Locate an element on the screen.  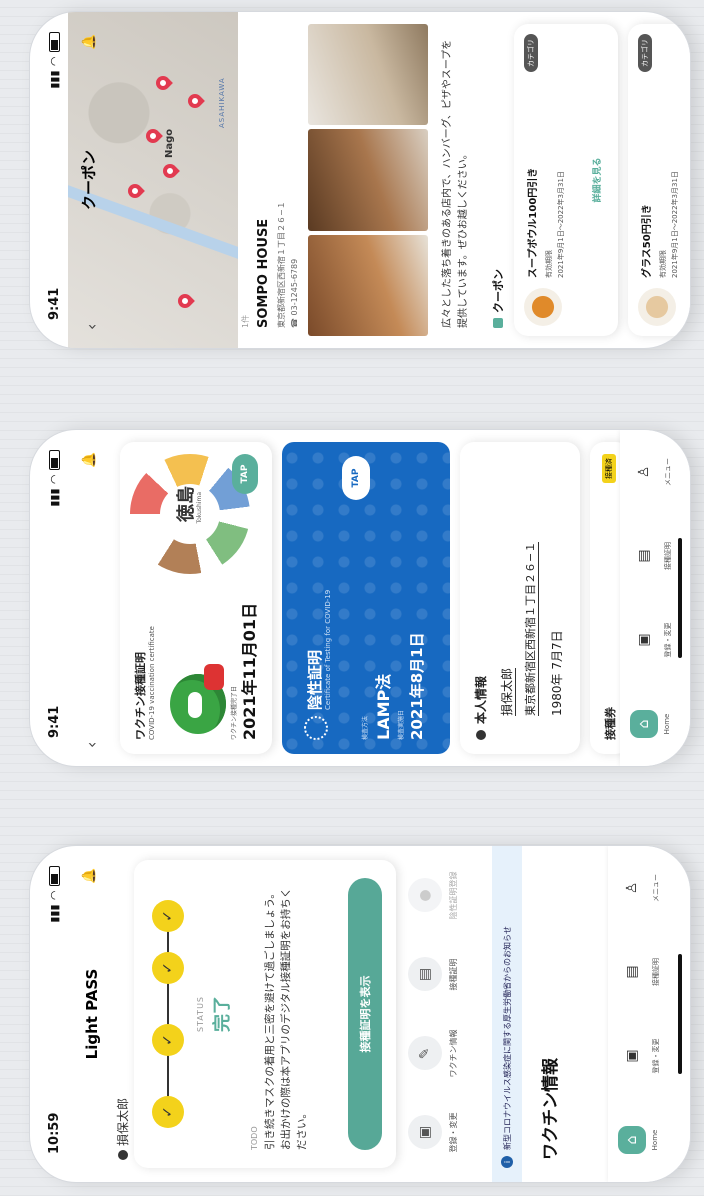
vaccine-title: ワクチン接種証明 is located at coordinates (140, 696).